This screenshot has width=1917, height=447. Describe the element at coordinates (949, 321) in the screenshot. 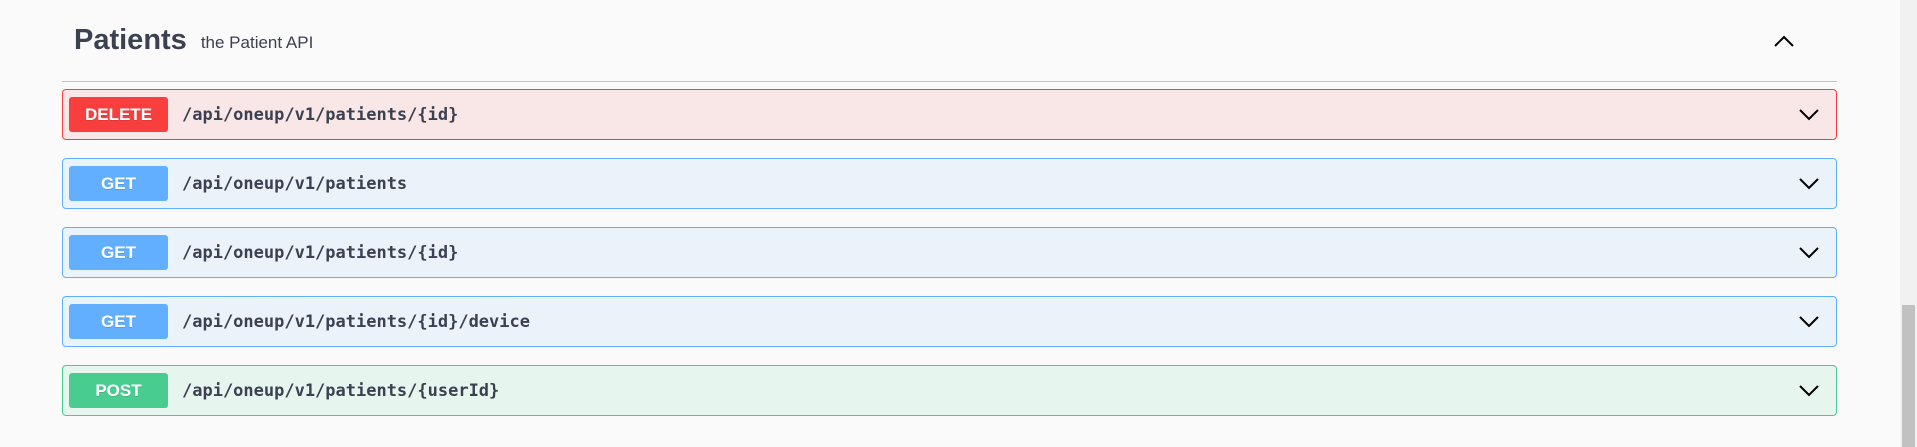

I see `opblock-get-patient-device: GET /api/oneup/v1/patients/{id}/device` at that location.